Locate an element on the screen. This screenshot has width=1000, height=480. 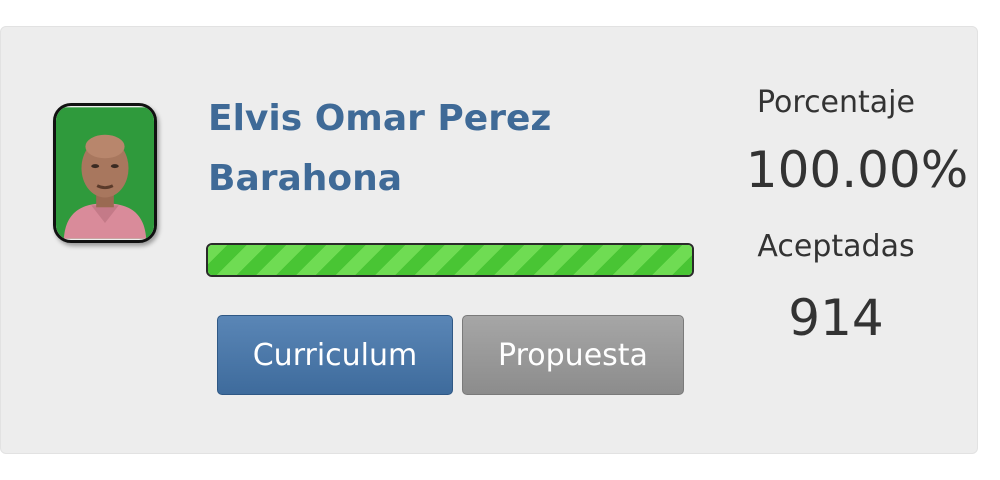
propuesta-button: Propuesta is located at coordinates (573, 355).